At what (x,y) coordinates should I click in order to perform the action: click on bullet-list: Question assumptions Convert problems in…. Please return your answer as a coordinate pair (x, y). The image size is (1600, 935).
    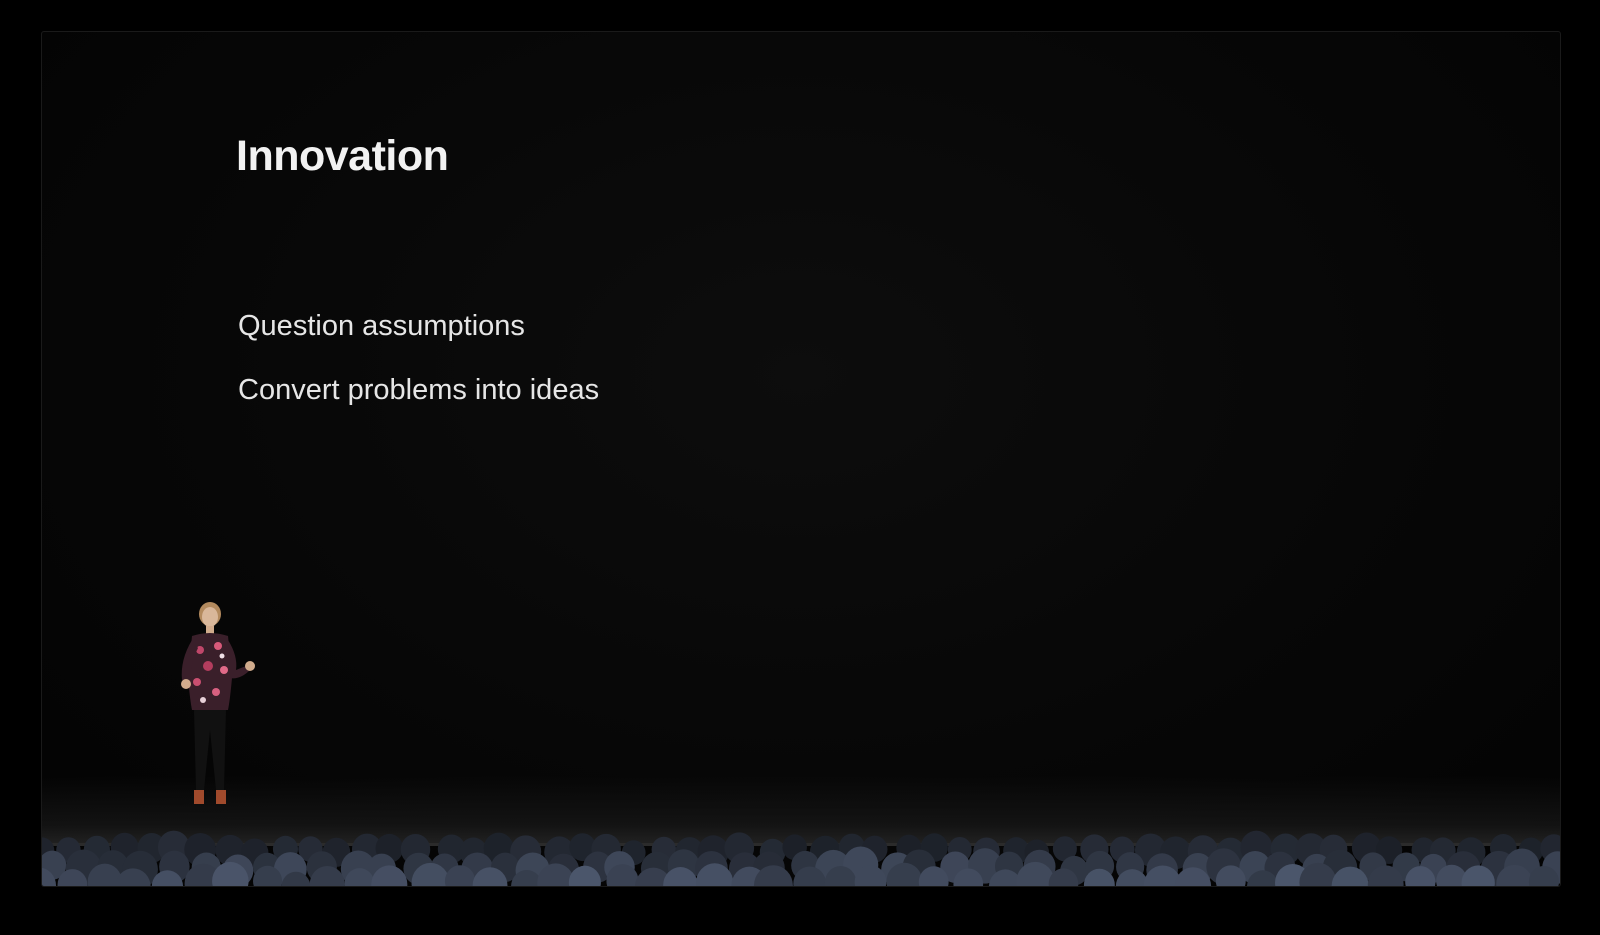
    Looking at the image, I should click on (418, 358).